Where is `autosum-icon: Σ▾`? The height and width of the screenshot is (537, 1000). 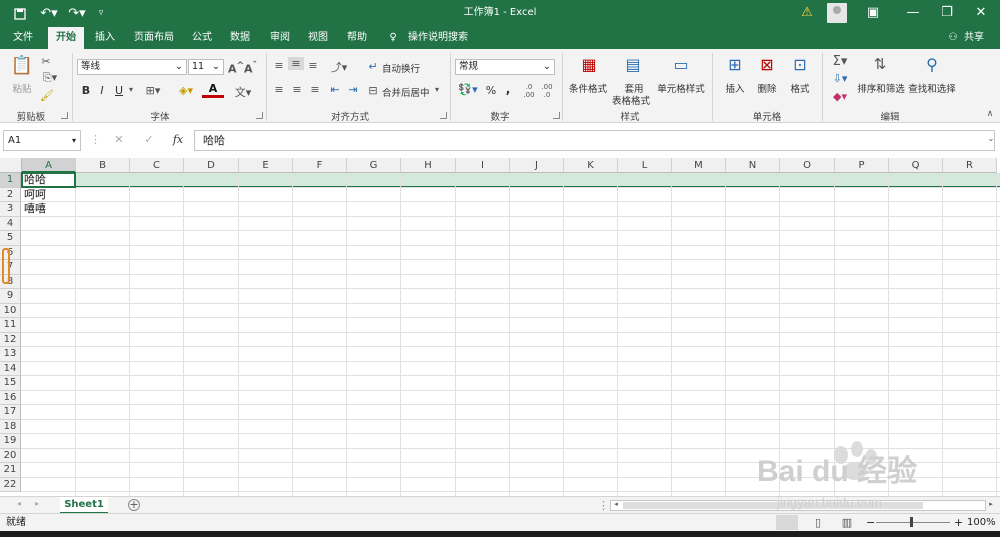 autosum-icon: Σ▾ is located at coordinates (840, 61).